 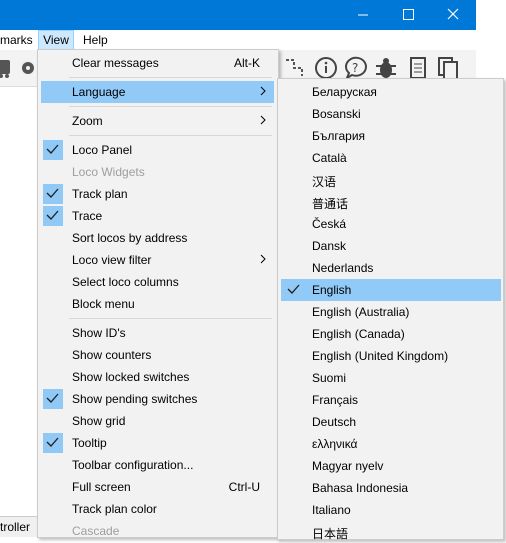 I want to click on language-item-english-australia: English (Australia), so click(x=391, y=312).